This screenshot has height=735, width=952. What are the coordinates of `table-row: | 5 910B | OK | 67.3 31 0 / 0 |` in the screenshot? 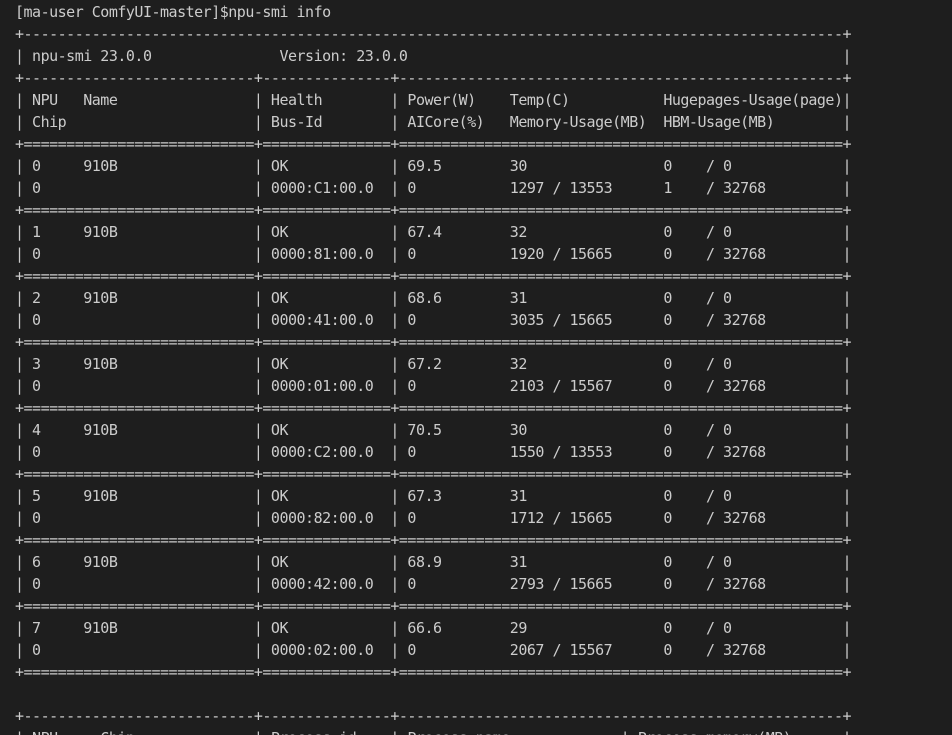 It's located at (433, 496).